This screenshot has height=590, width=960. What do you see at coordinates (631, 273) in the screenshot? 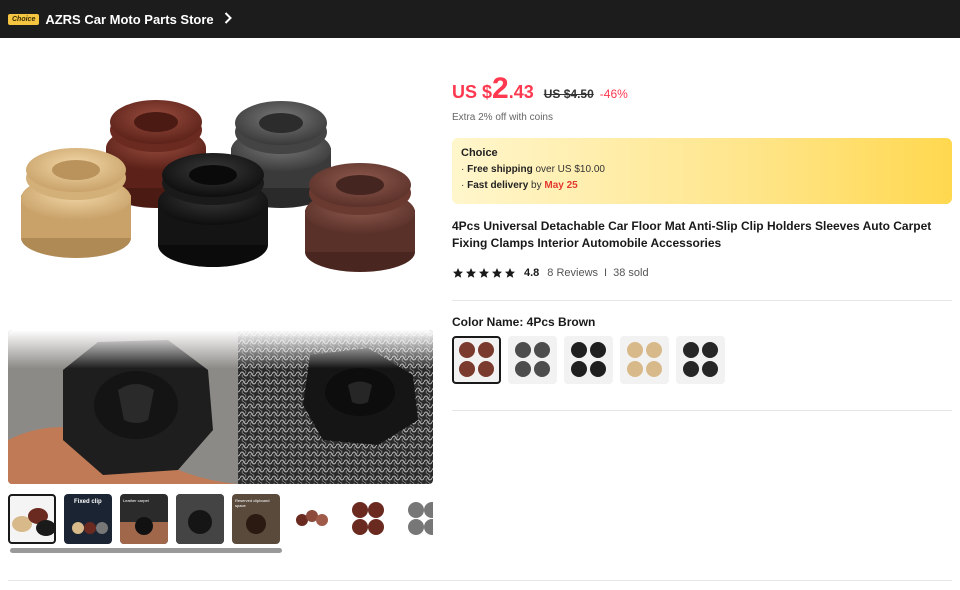
I see `sold-count: 38 sold` at bounding box center [631, 273].